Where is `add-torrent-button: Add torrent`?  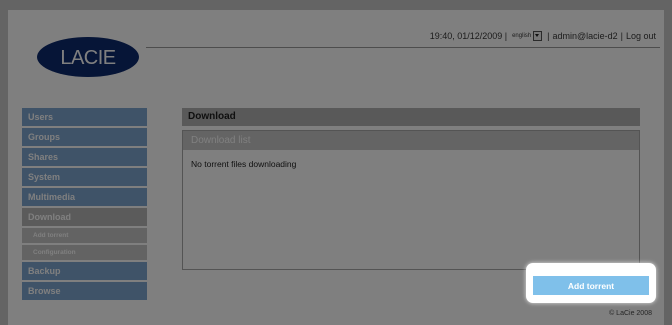
add-torrent-button: Add torrent is located at coordinates (591, 285).